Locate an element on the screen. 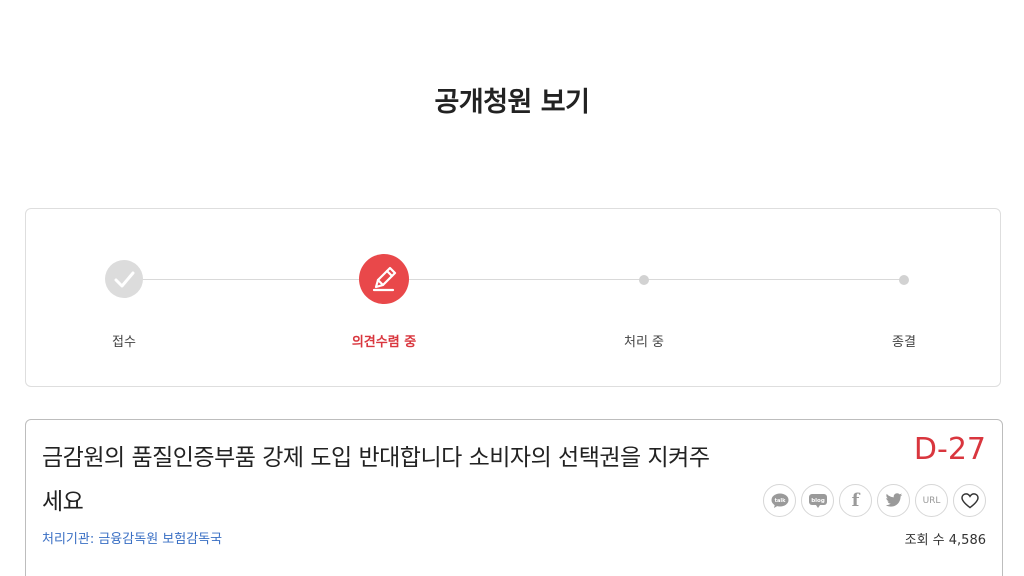  share-buttons: talk blog f URL is located at coordinates (874, 500).